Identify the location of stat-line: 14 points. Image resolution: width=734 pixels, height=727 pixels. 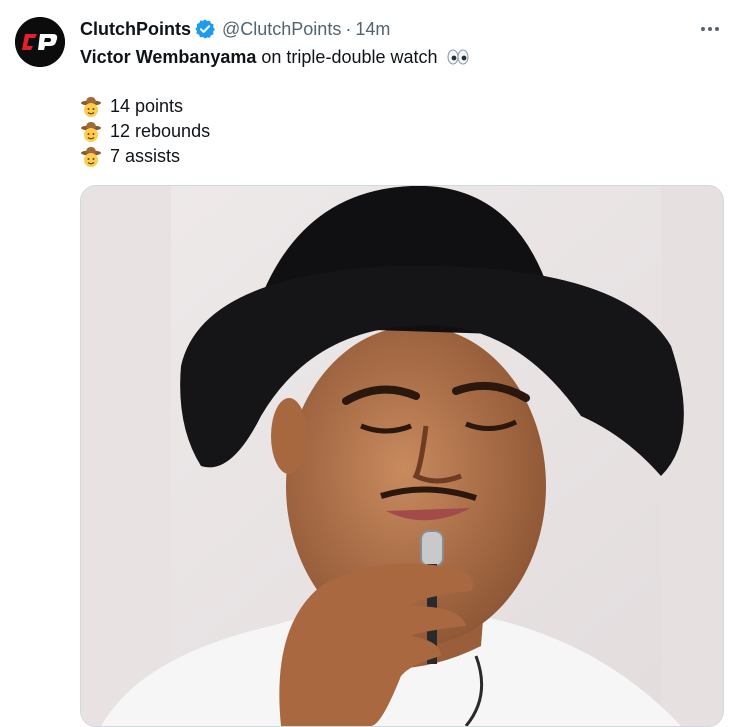
(145, 106).